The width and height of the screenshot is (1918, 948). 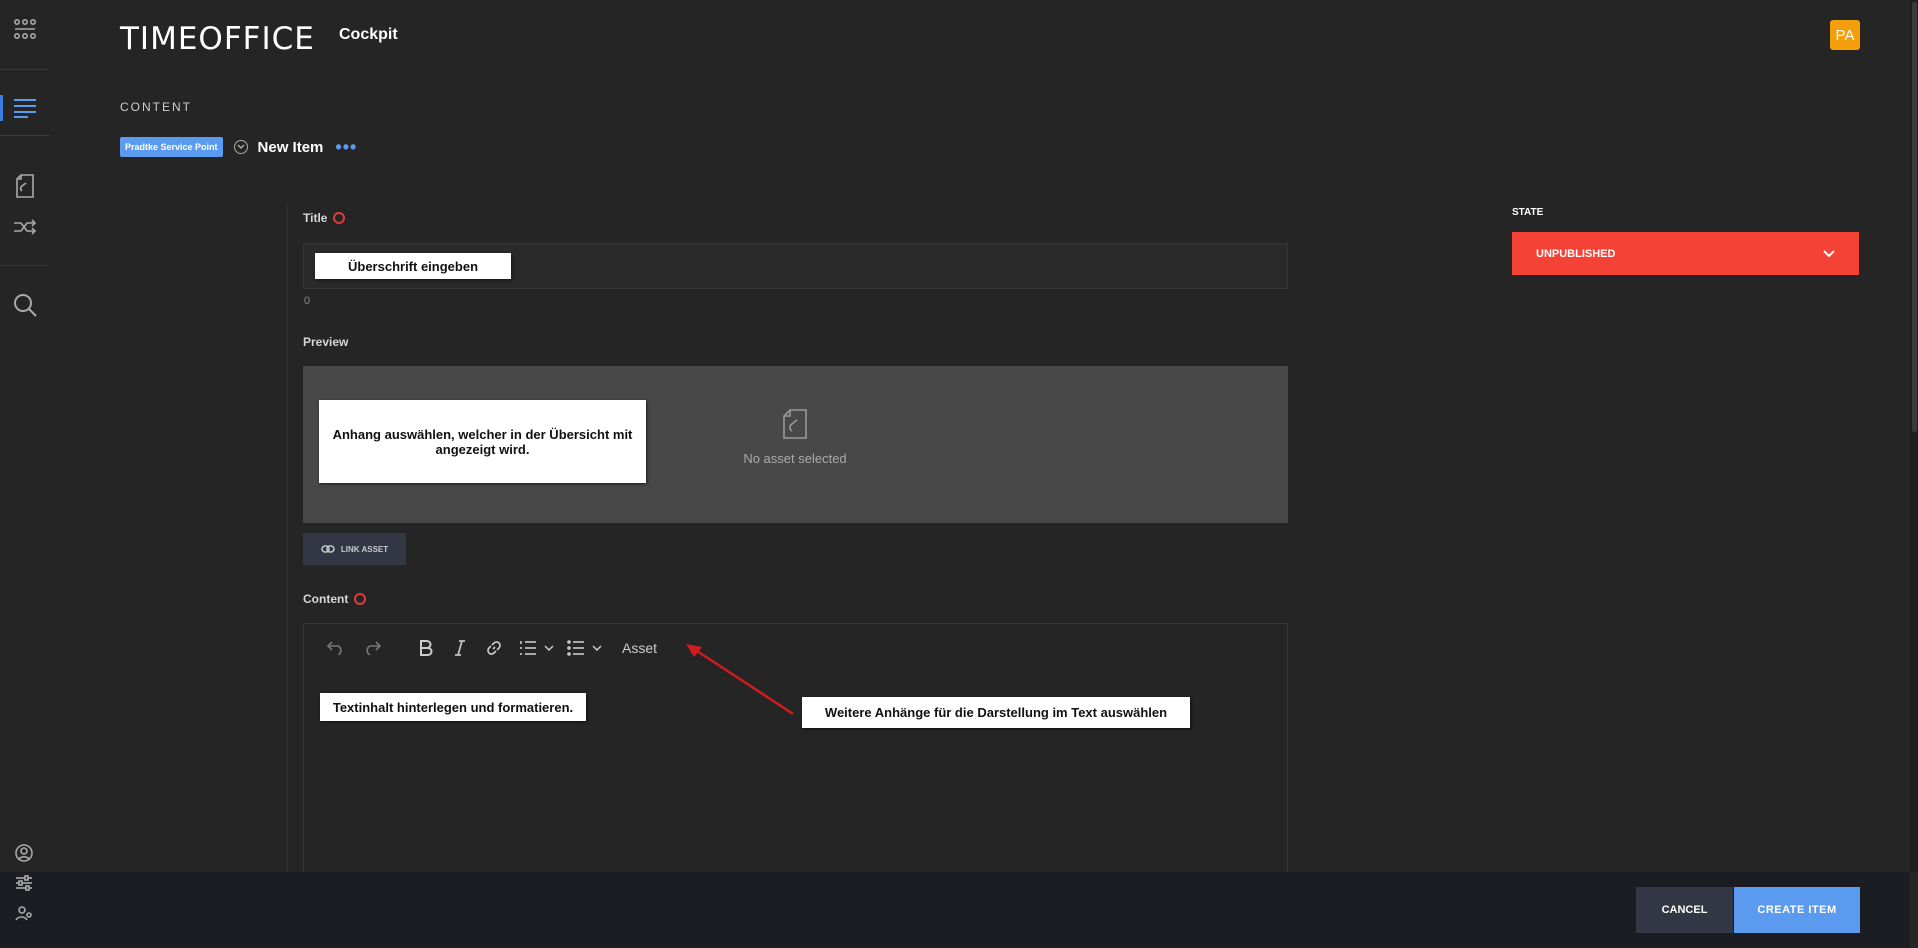 I want to click on section-title: CONTENT, so click(x=156, y=107).